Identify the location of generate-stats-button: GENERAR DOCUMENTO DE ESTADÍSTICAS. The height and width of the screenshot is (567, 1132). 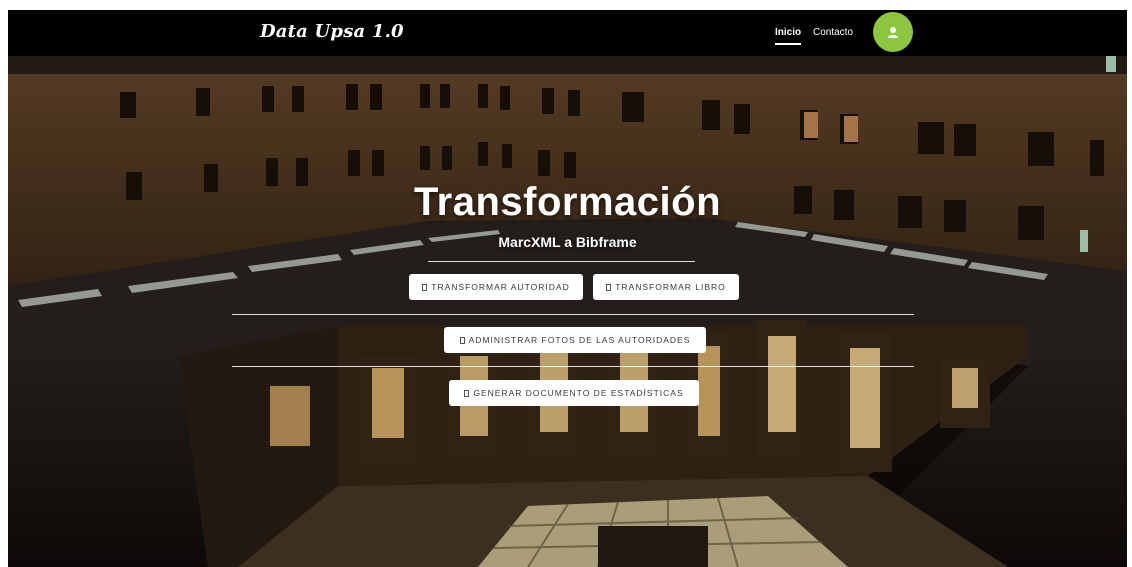
(574, 393).